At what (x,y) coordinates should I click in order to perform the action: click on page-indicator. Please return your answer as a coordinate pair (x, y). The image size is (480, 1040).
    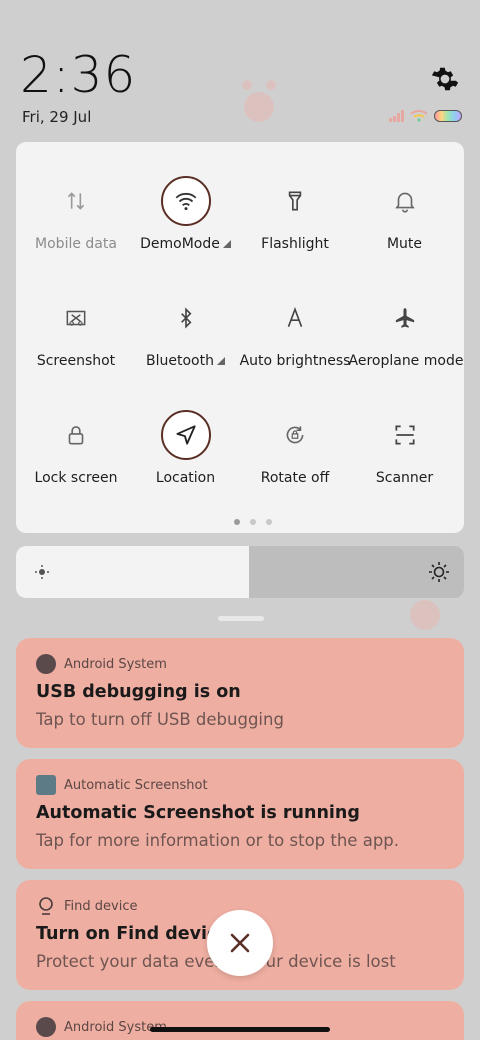
    Looking at the image, I should click on (253, 522).